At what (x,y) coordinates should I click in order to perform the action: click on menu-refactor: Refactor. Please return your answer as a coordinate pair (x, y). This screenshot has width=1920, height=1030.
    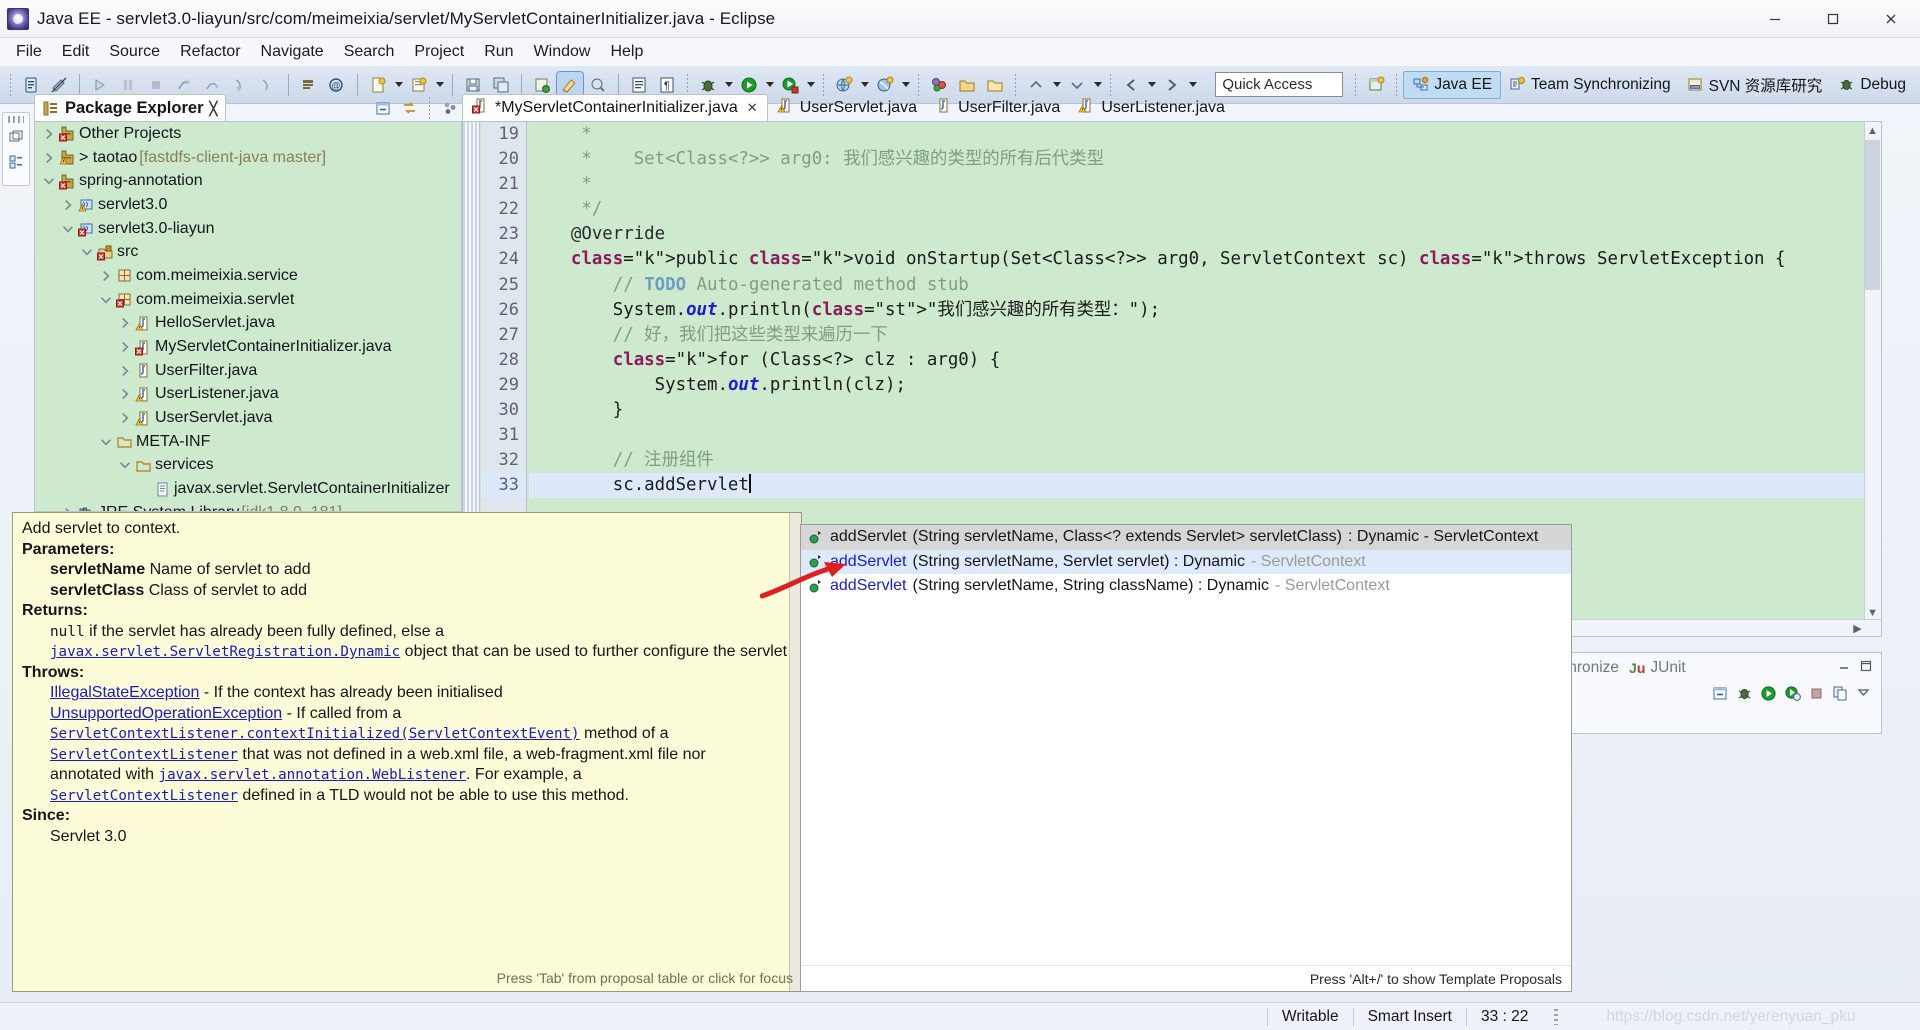
    Looking at the image, I should click on (210, 52).